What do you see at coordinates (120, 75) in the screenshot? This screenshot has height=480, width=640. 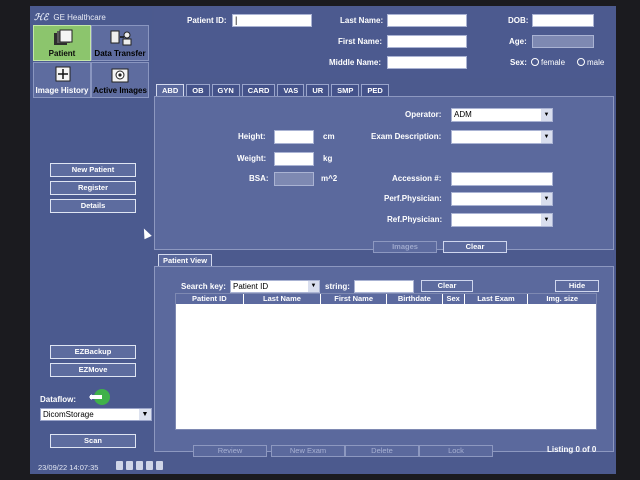 I see `active-images-icon` at bounding box center [120, 75].